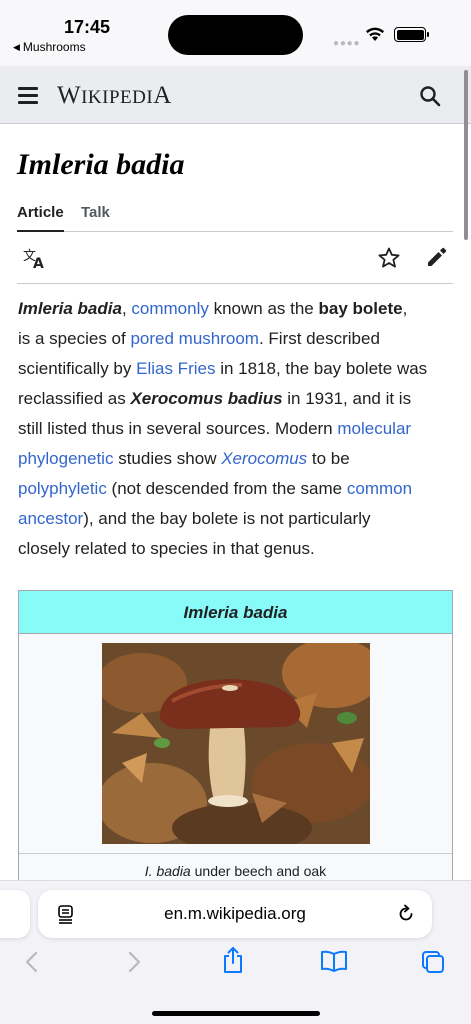 This screenshot has height=1024, width=471. I want to click on link-xerocomus: Xerocomus, so click(264, 458).